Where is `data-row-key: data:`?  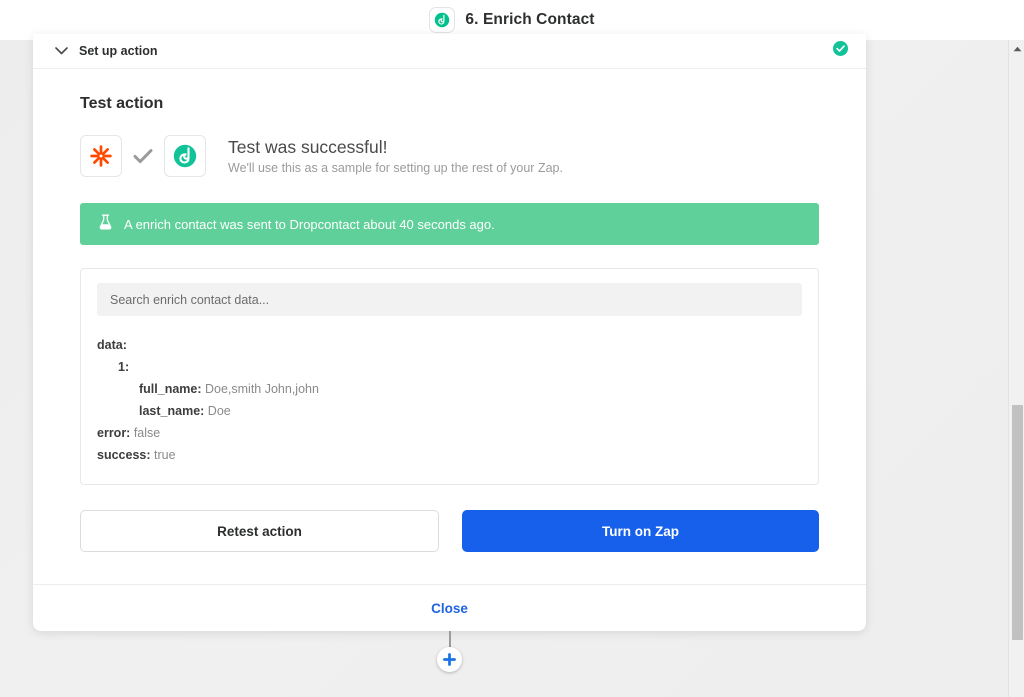
data-row-key: data: is located at coordinates (112, 345).